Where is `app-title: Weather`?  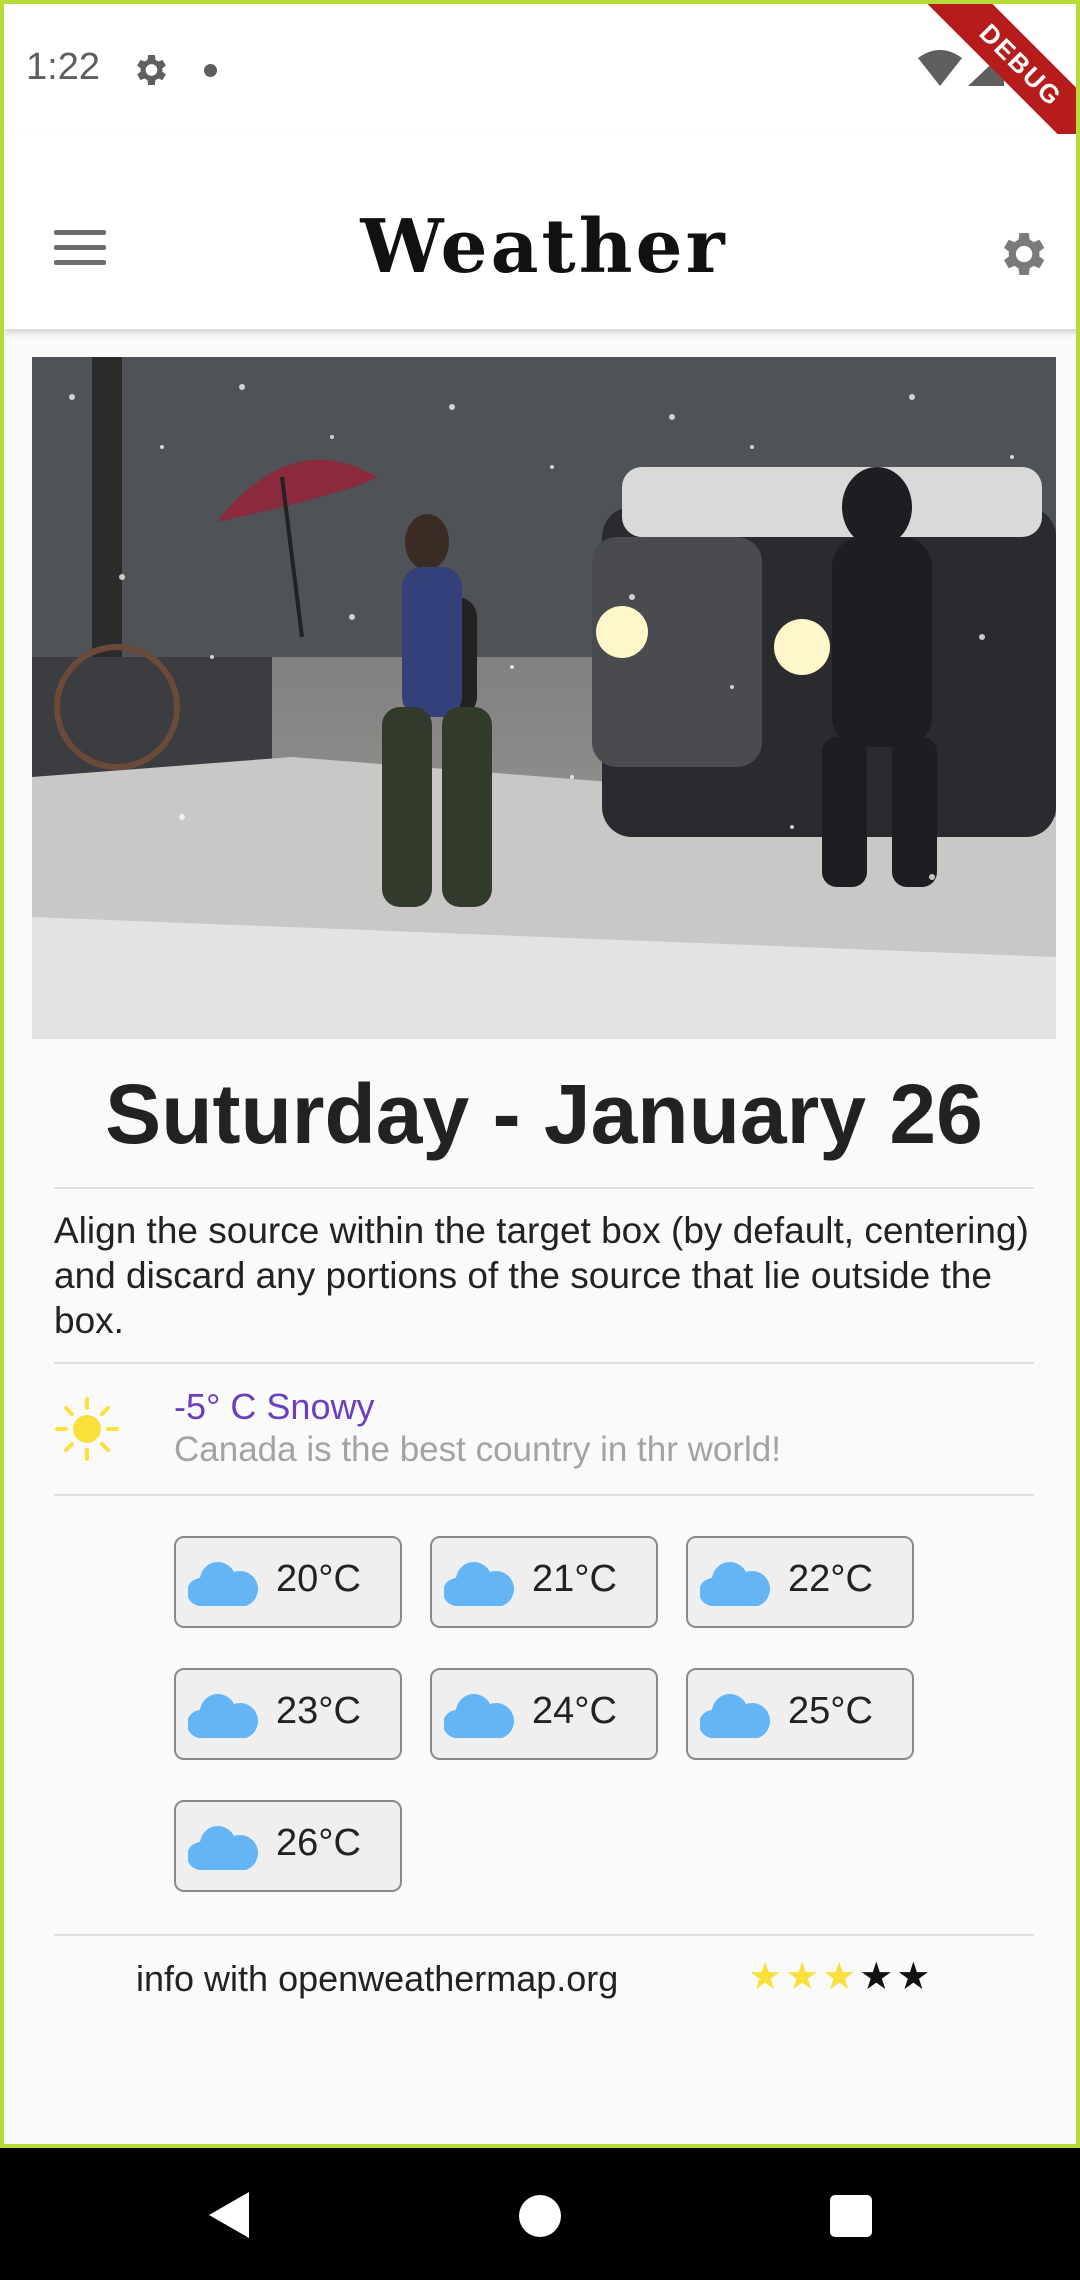
app-title: Weather is located at coordinates (544, 247).